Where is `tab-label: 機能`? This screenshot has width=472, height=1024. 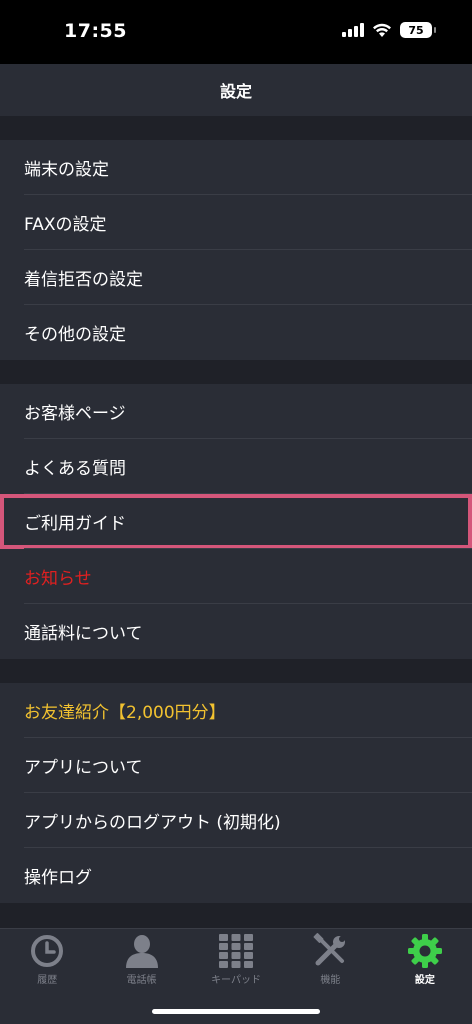
tab-label: 機能 is located at coordinates (330, 980).